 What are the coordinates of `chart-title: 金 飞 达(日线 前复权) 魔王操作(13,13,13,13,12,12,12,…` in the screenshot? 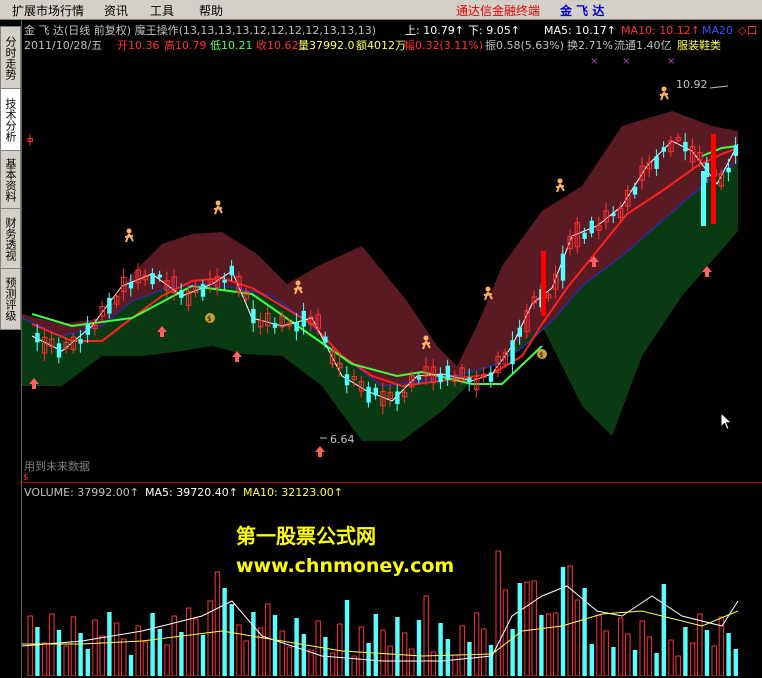 It's located at (200, 30).